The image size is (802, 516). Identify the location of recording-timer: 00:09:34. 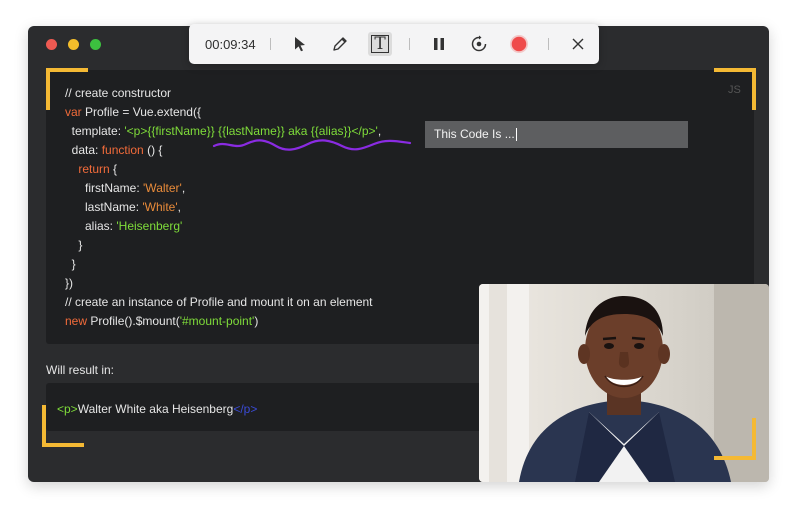
(230, 44).